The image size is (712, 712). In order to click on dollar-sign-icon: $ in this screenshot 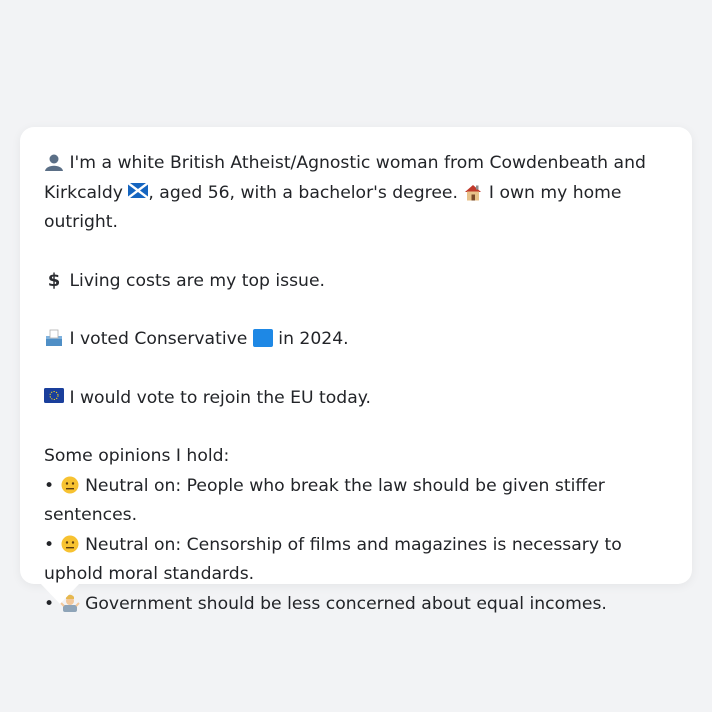, I will do `click(54, 280)`.